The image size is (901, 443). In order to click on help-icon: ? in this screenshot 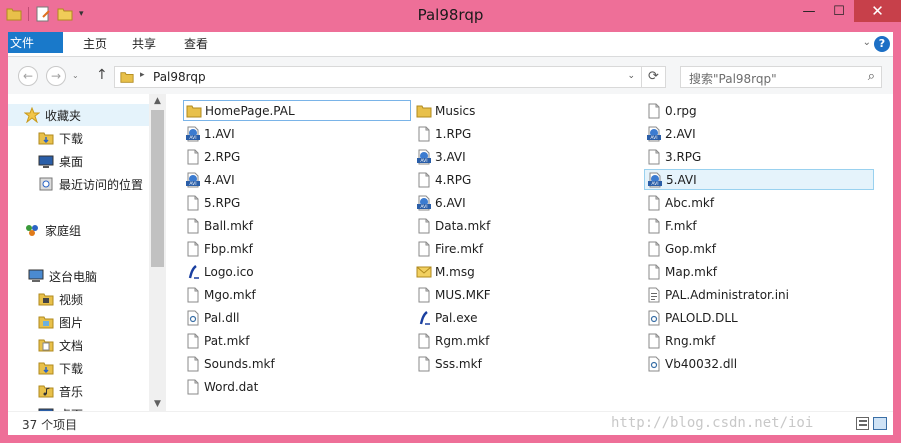, I will do `click(882, 44)`.